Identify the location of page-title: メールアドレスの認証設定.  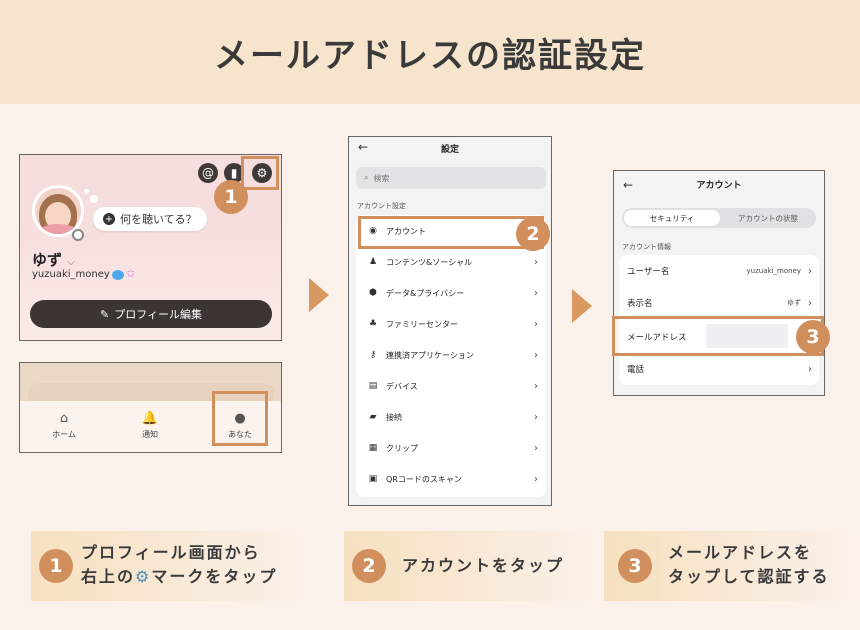
(430, 55).